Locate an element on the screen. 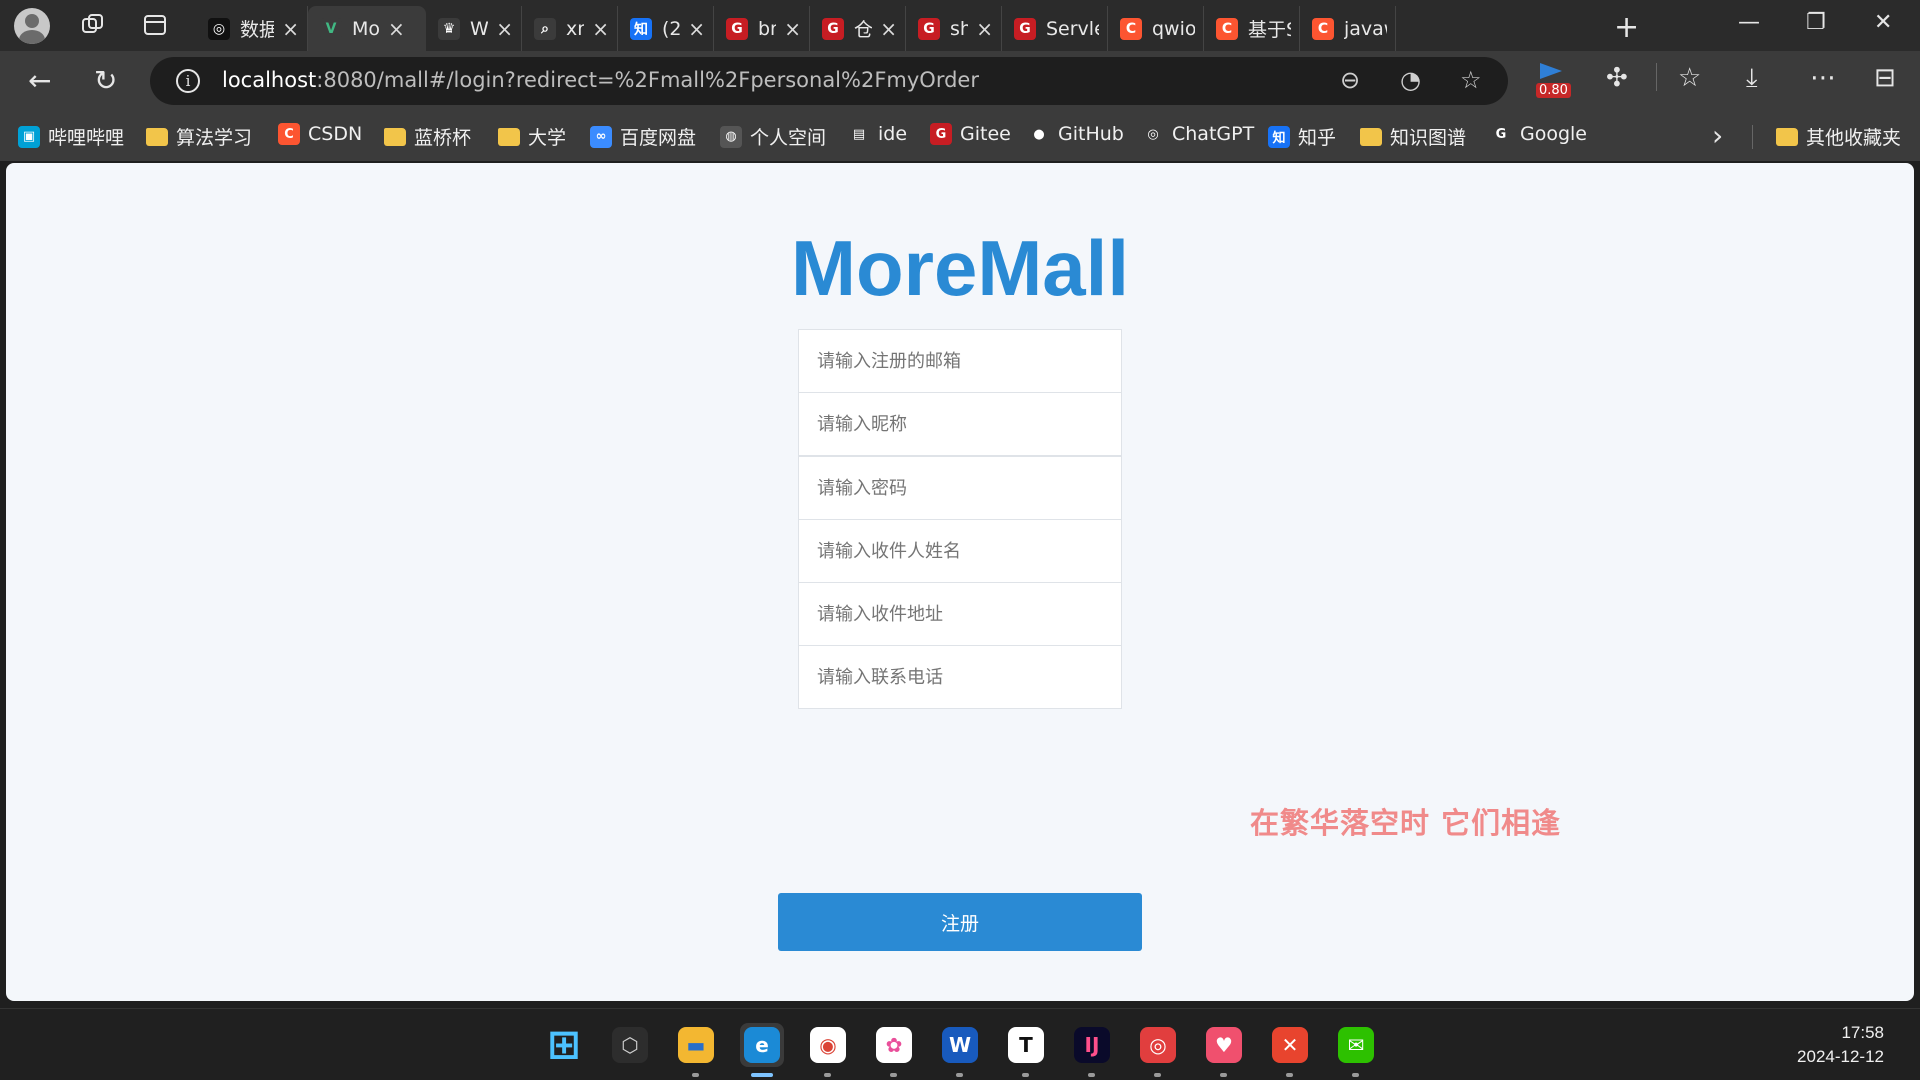  tab-title: bn is located at coordinates (767, 28).